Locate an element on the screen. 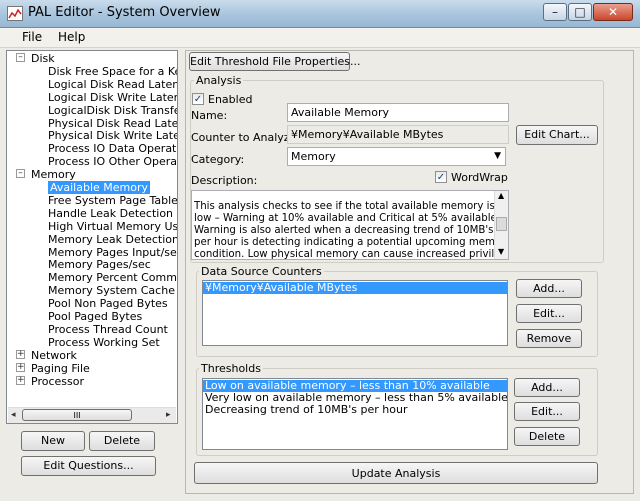  list-item: Decreasing trend of 10MB's per hour is located at coordinates (355, 410).